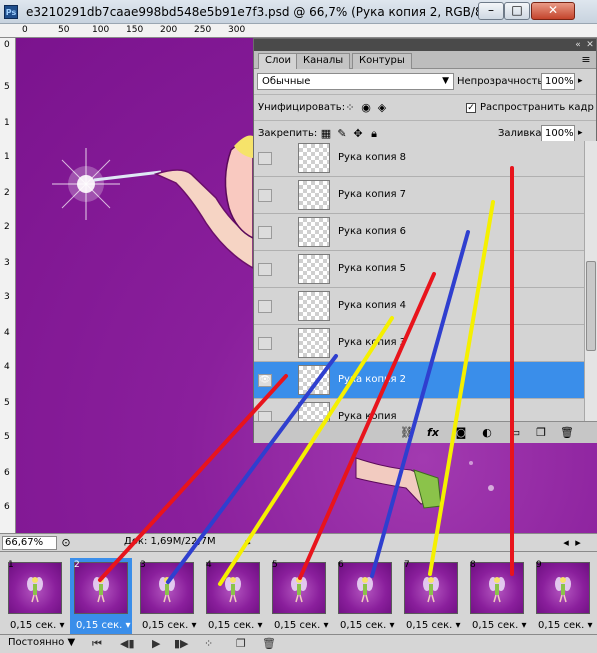 Image resolution: width=597 pixels, height=653 pixels. What do you see at coordinates (558, 133) in the screenshot?
I see `fill-field: 100%` at bounding box center [558, 133].